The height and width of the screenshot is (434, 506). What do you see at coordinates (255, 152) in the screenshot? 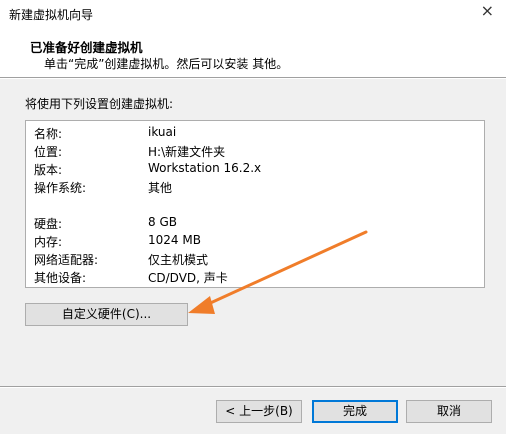
I see `summary-row-location: 位置: H:\新建文件夹` at bounding box center [255, 152].